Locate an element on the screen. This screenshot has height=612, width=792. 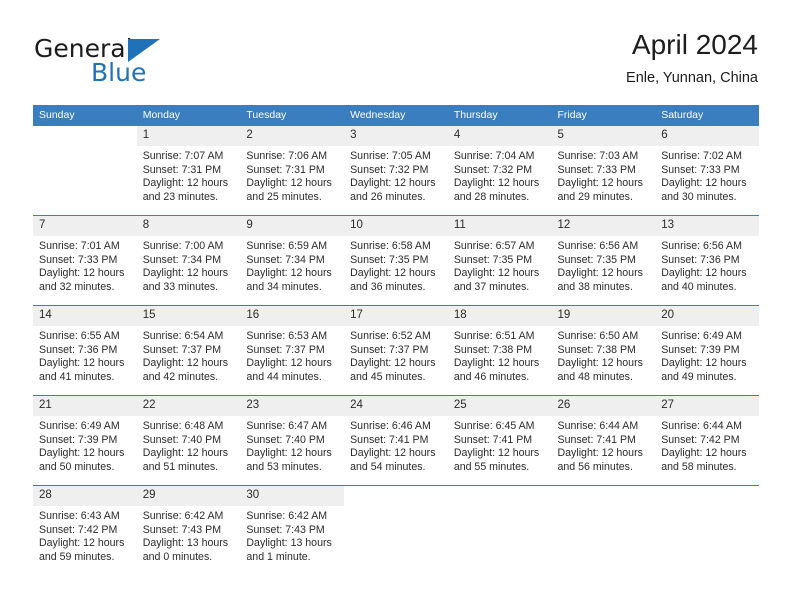
day-number: 25 is located at coordinates (499, 406).